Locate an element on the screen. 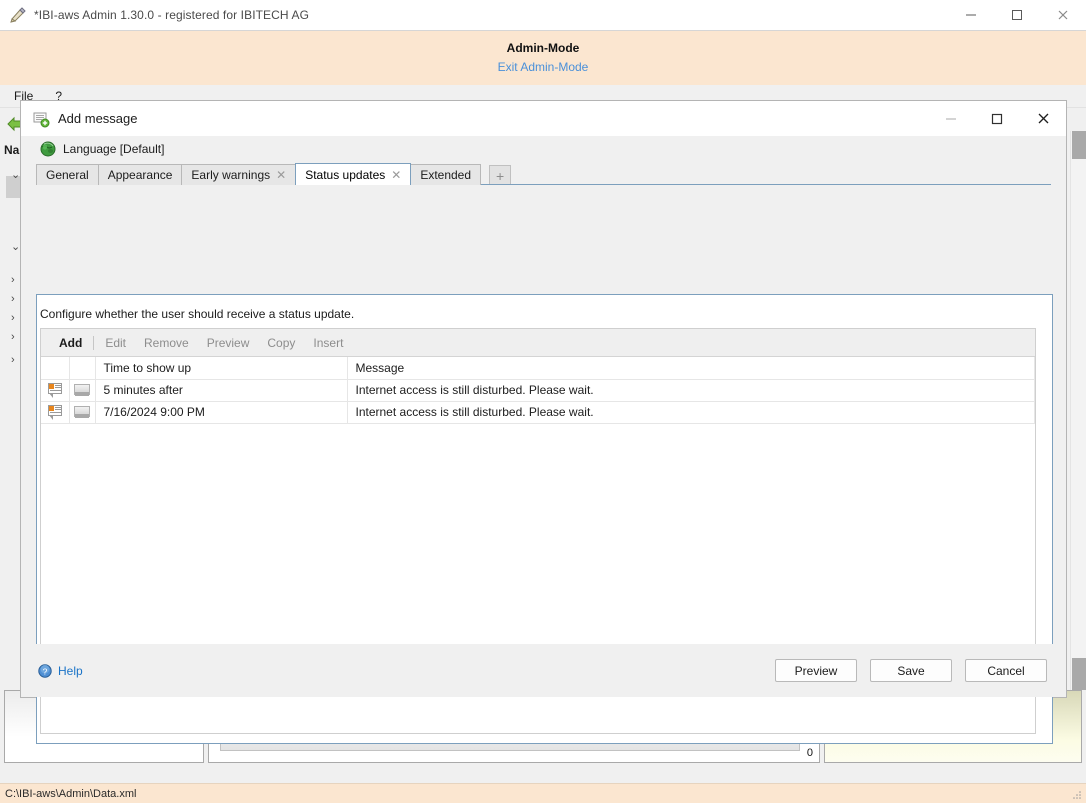  status-file-path: C:\IBI-aws\Admin\Data.xml is located at coordinates (71, 793).